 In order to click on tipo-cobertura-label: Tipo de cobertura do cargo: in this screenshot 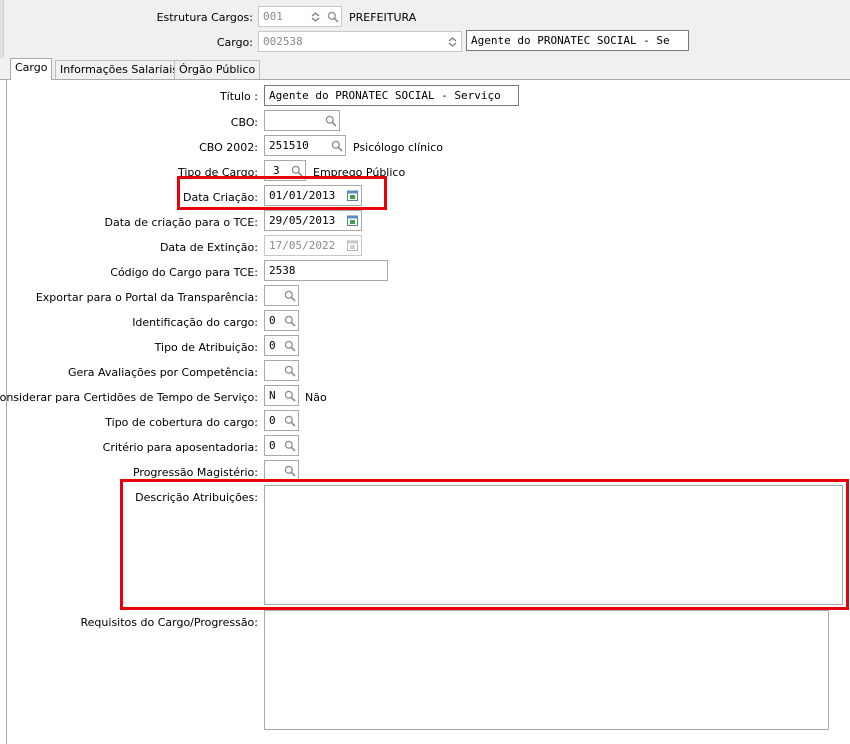, I will do `click(181, 422)`.